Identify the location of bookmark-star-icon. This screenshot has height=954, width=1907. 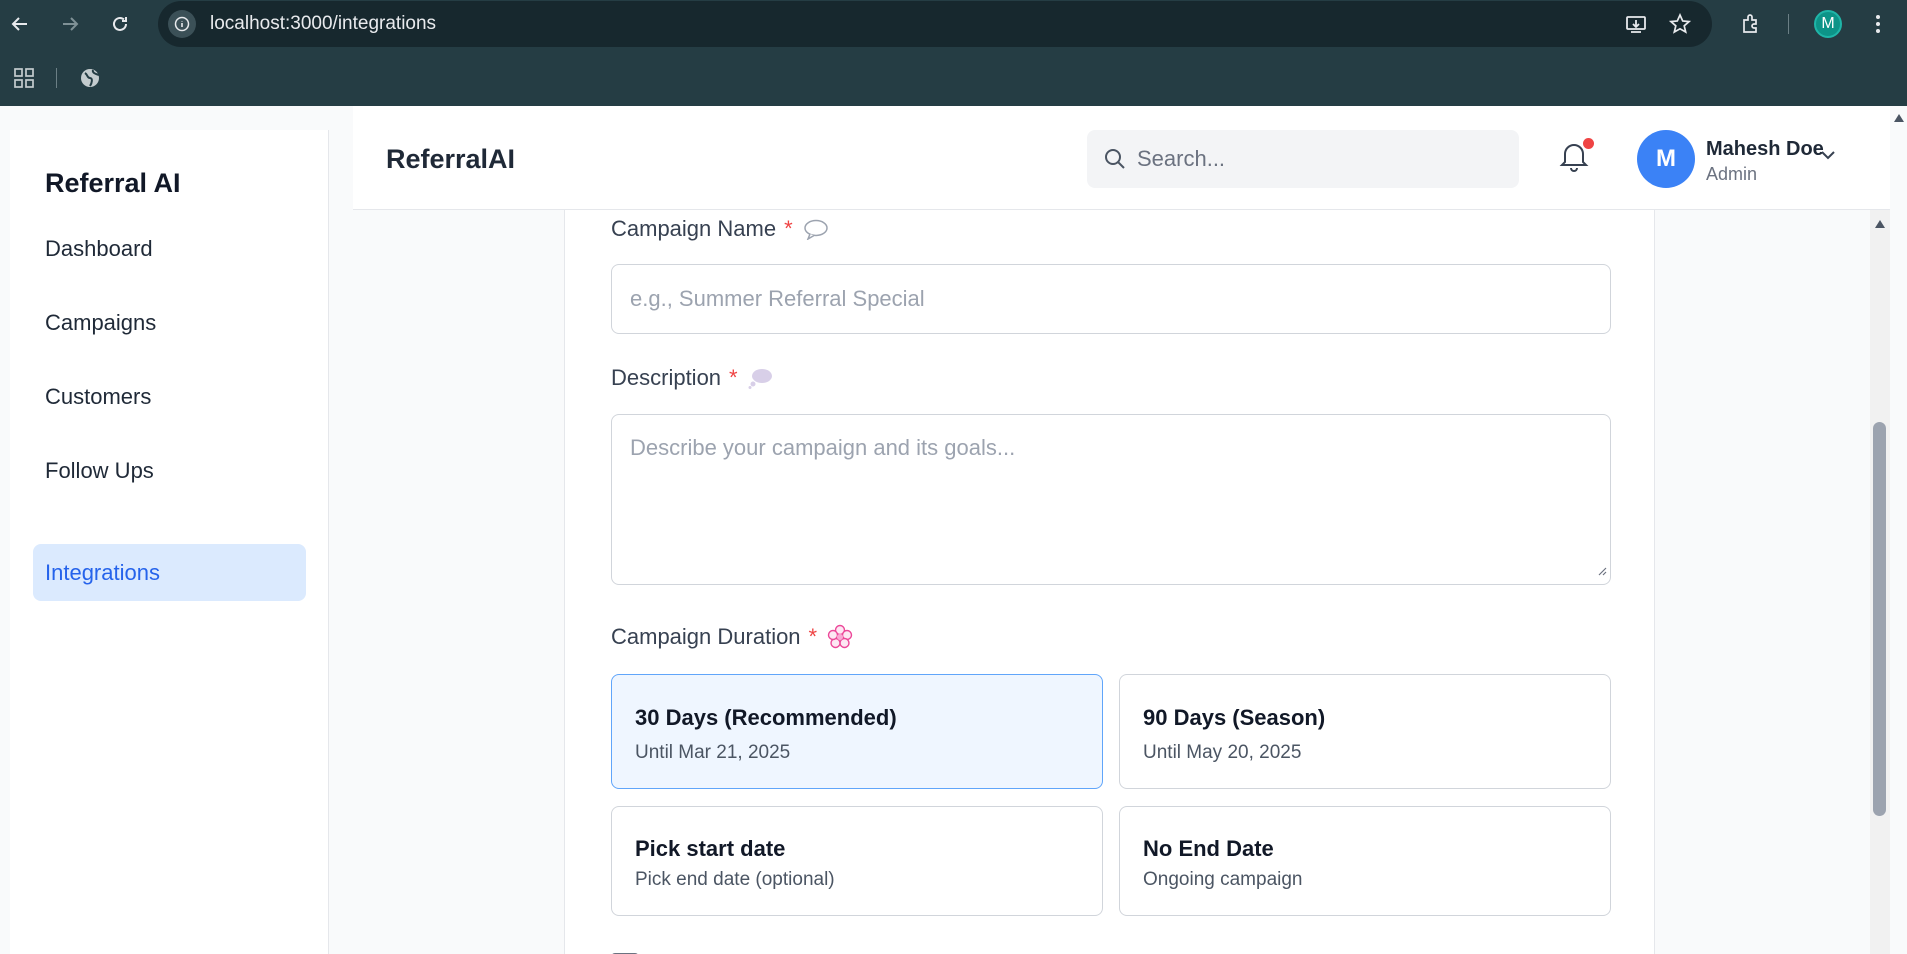
(1680, 24).